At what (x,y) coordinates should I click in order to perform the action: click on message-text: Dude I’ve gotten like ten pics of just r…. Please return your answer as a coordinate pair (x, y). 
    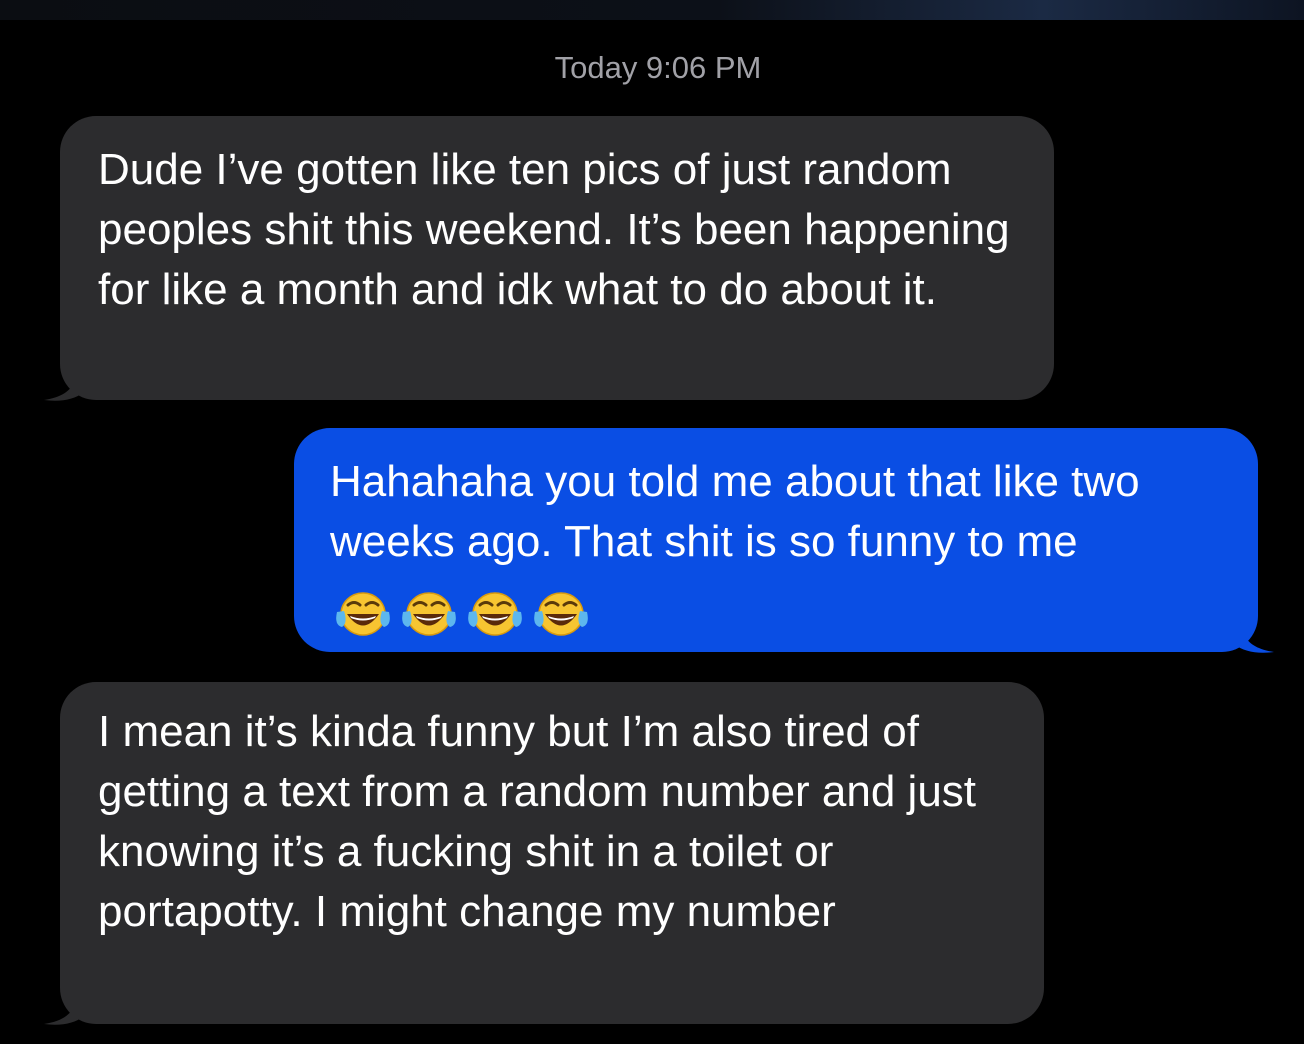
    Looking at the image, I should click on (554, 229).